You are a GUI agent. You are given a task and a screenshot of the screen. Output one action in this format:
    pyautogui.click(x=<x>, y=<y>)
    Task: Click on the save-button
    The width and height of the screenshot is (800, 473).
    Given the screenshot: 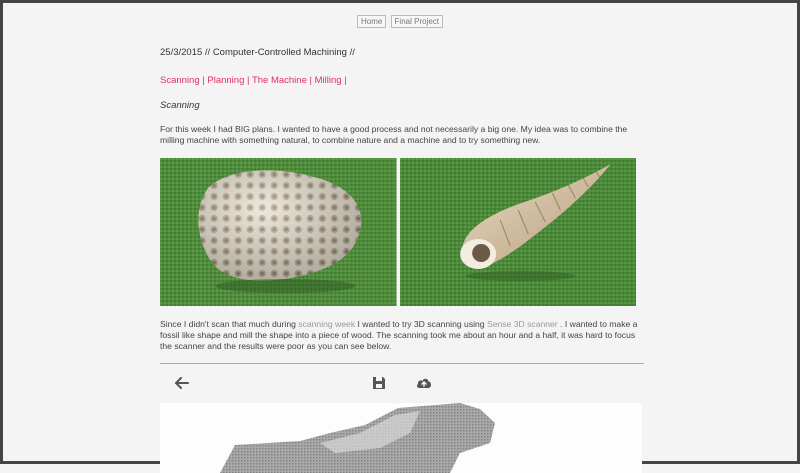 What is the action you would take?
    pyautogui.click(x=379, y=383)
    